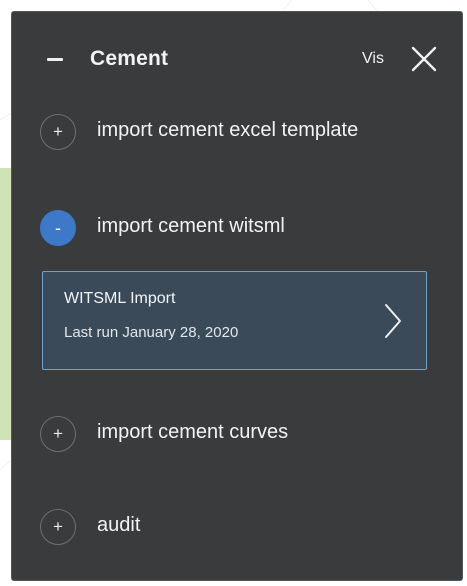 The height and width of the screenshot is (586, 467). I want to click on panel-title: Cement, so click(129, 58).